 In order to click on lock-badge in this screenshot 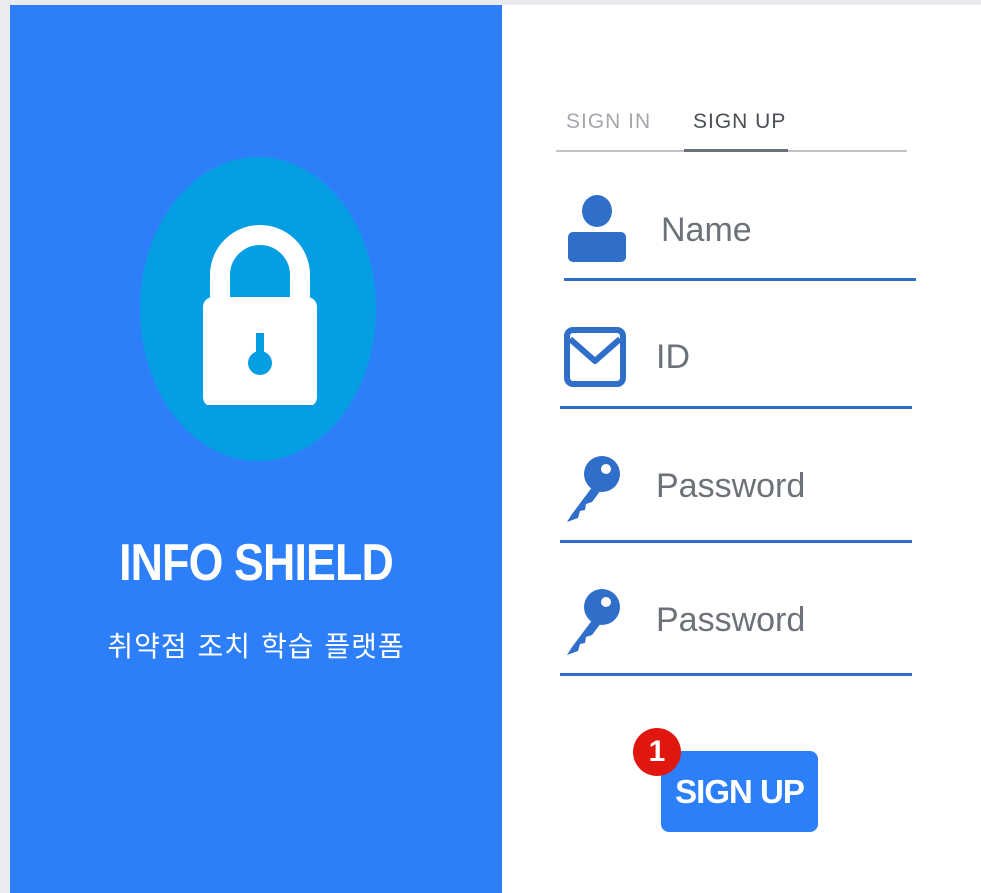, I will do `click(258, 309)`.